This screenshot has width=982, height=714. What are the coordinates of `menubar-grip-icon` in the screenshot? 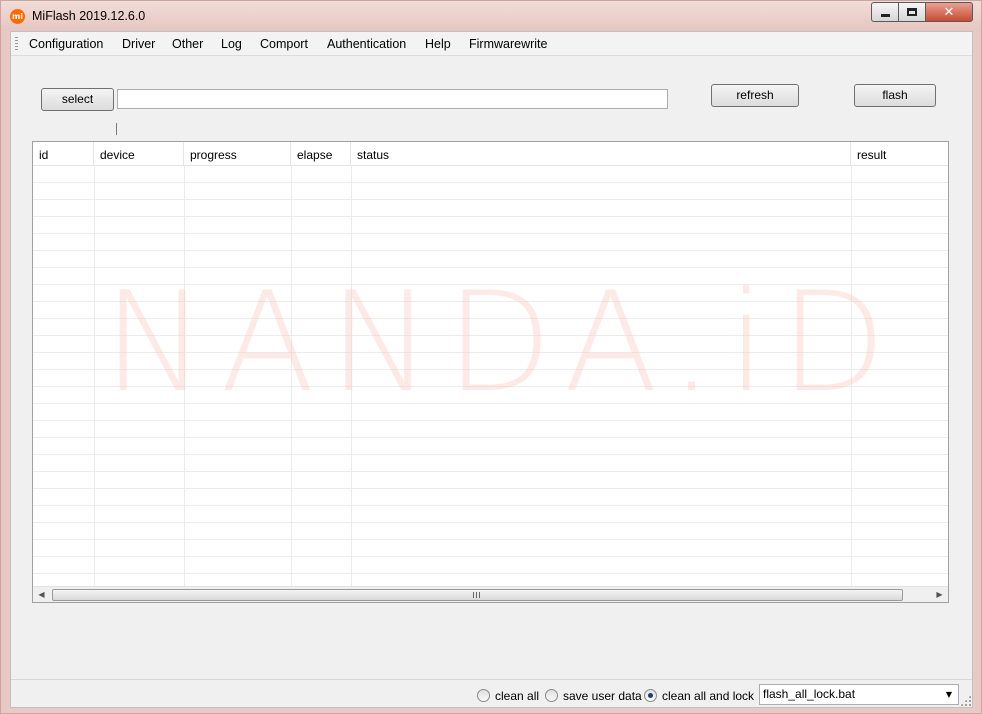 It's located at (16, 44).